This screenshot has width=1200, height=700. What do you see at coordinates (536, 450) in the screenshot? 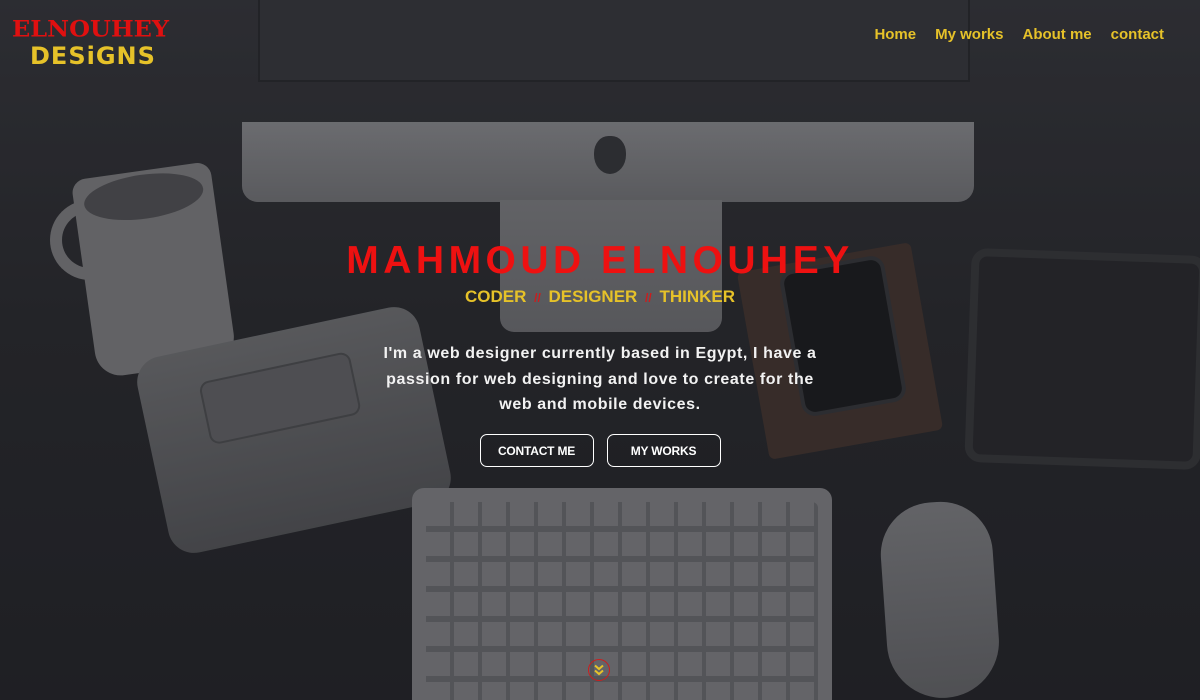
I see `contact-me-button: CONTACT ME` at bounding box center [536, 450].